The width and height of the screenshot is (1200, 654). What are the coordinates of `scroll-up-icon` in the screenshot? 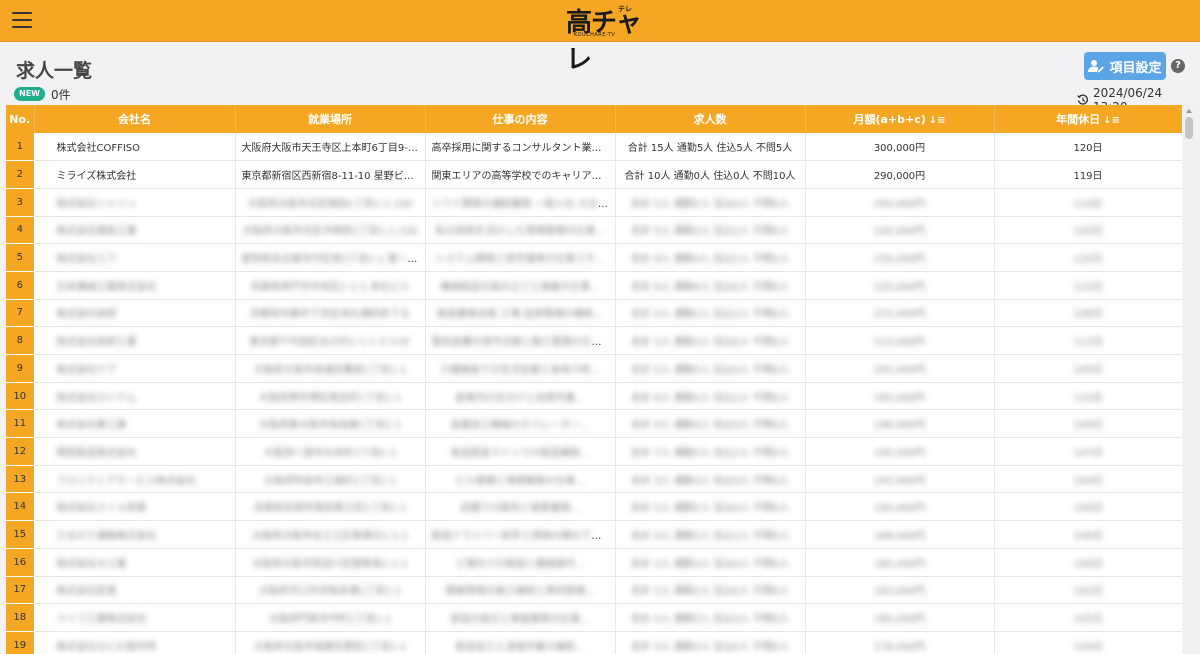 It's located at (1189, 111).